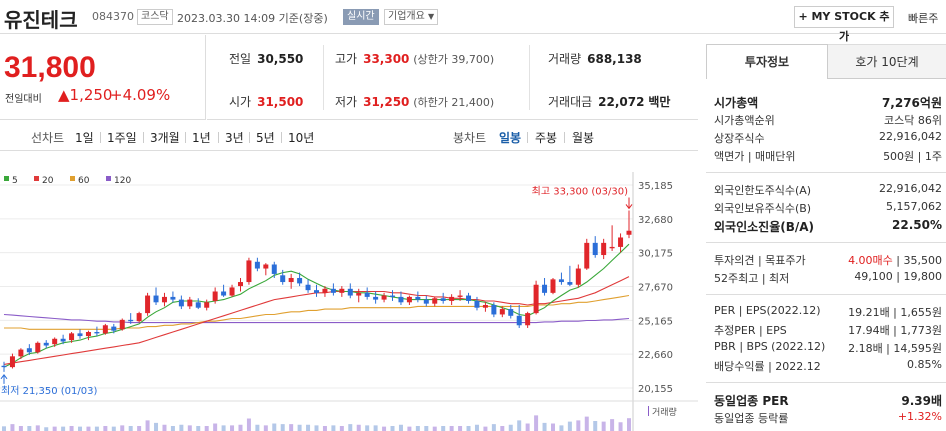 The width and height of the screenshot is (946, 431). Describe the element at coordinates (887, 61) in the screenshot. I see `tab-hoga: 호가 10단계` at that location.